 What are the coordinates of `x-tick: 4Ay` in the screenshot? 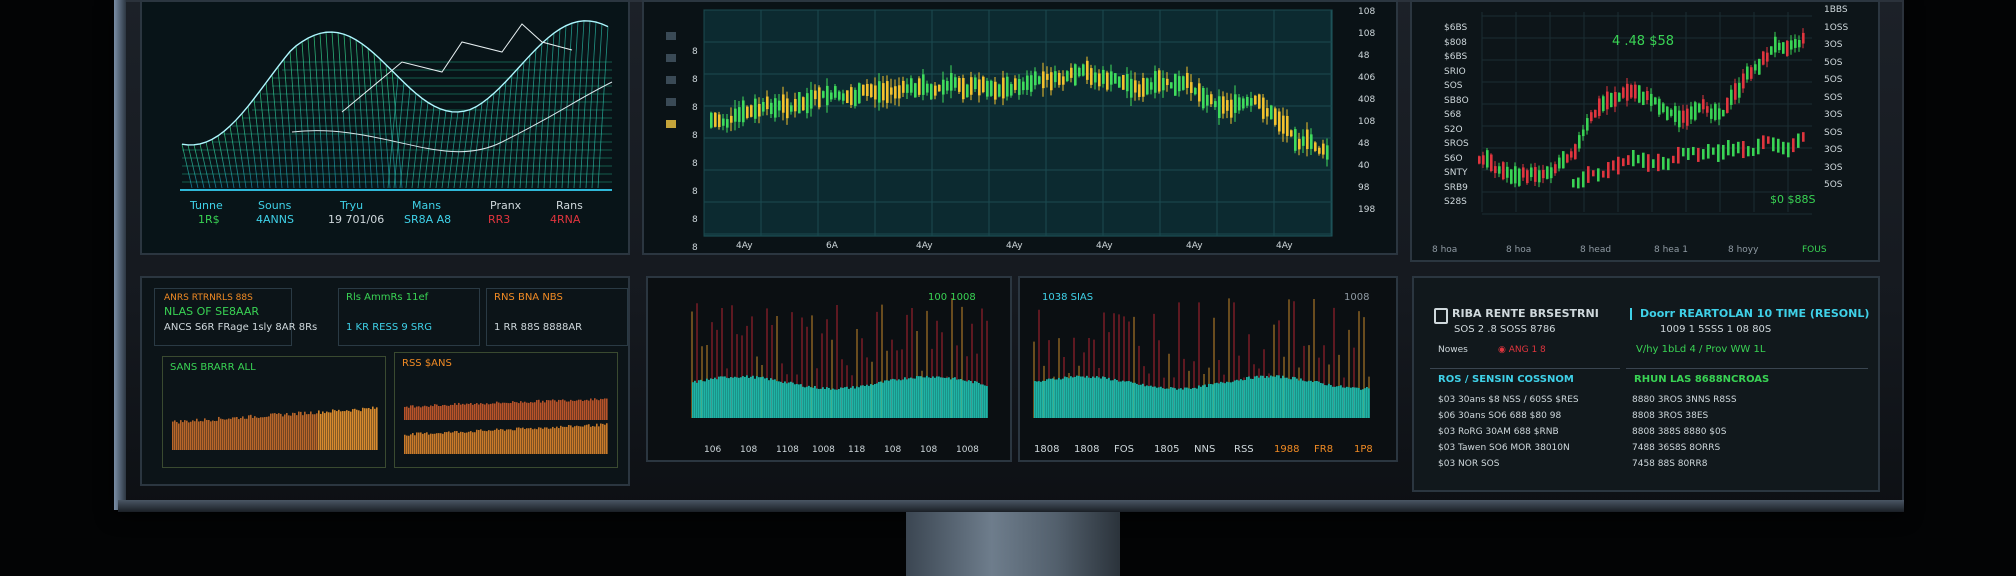 It's located at (1194, 246).